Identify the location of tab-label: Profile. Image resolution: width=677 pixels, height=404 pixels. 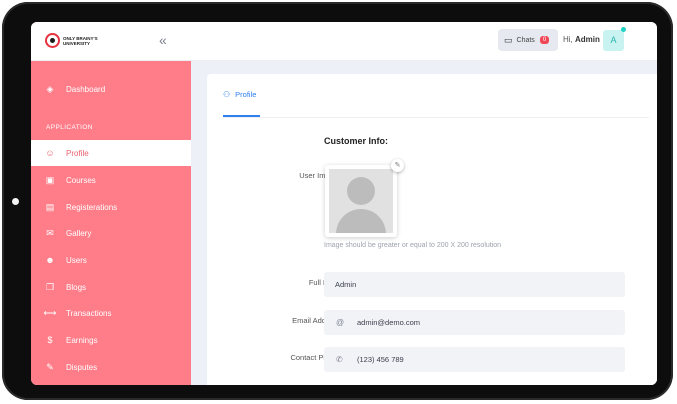
(246, 94).